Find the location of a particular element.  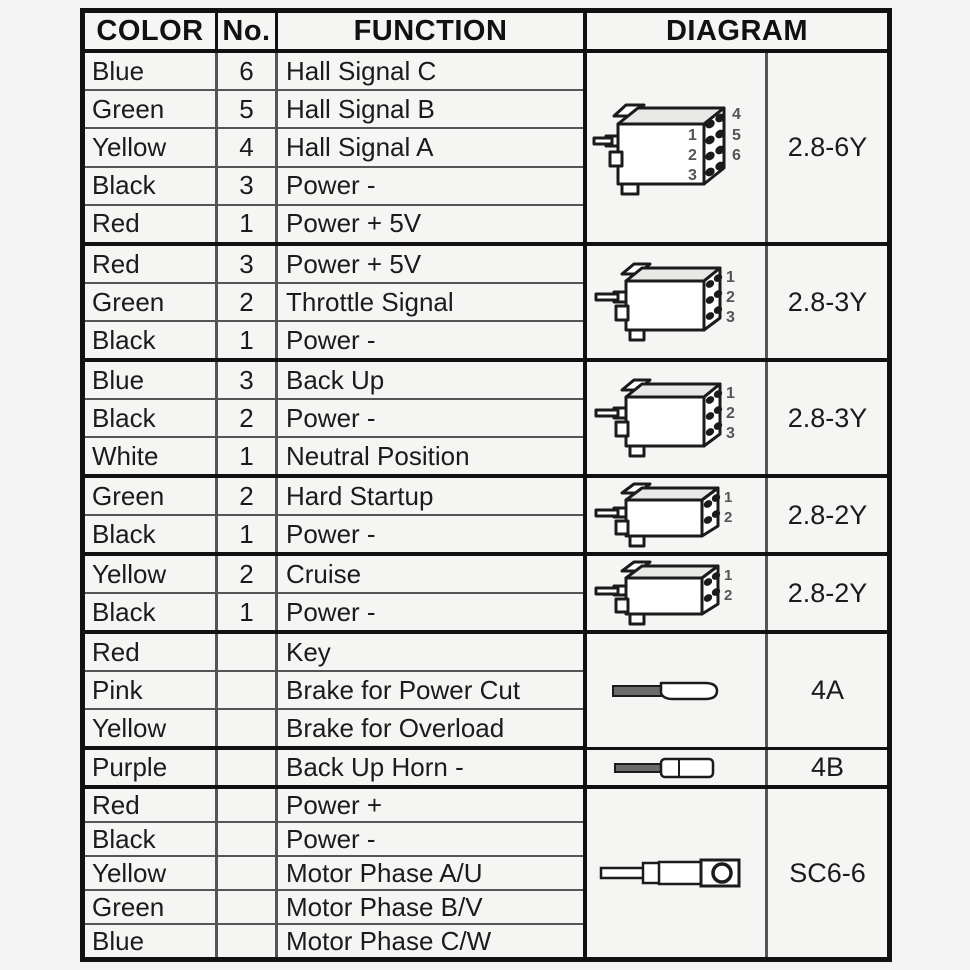

connector-3pin-illustration: 1 2 3 is located at coordinates (676, 418).